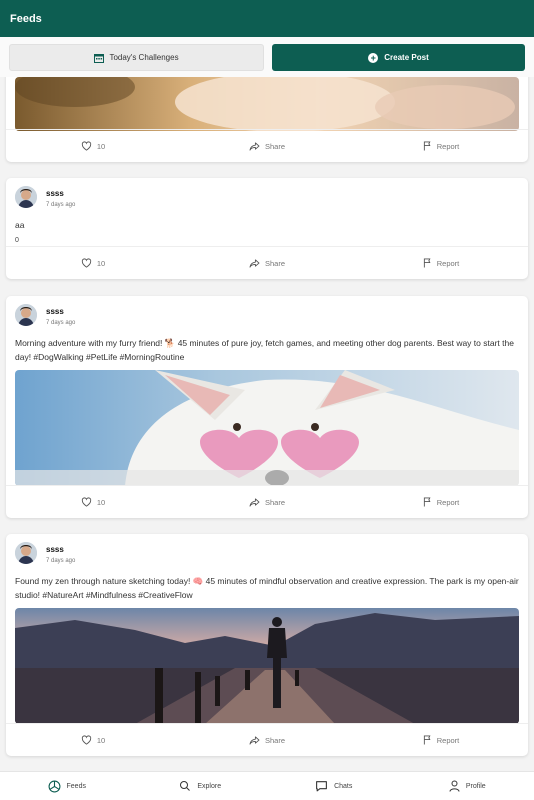  I want to click on post-card: ssss 7 days ago aa 0 10 Share Report, so click(267, 228).